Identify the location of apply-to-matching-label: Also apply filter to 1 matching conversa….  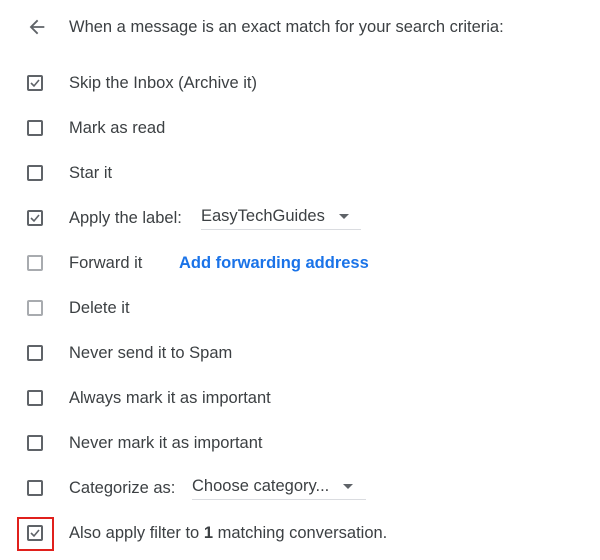
(228, 533).